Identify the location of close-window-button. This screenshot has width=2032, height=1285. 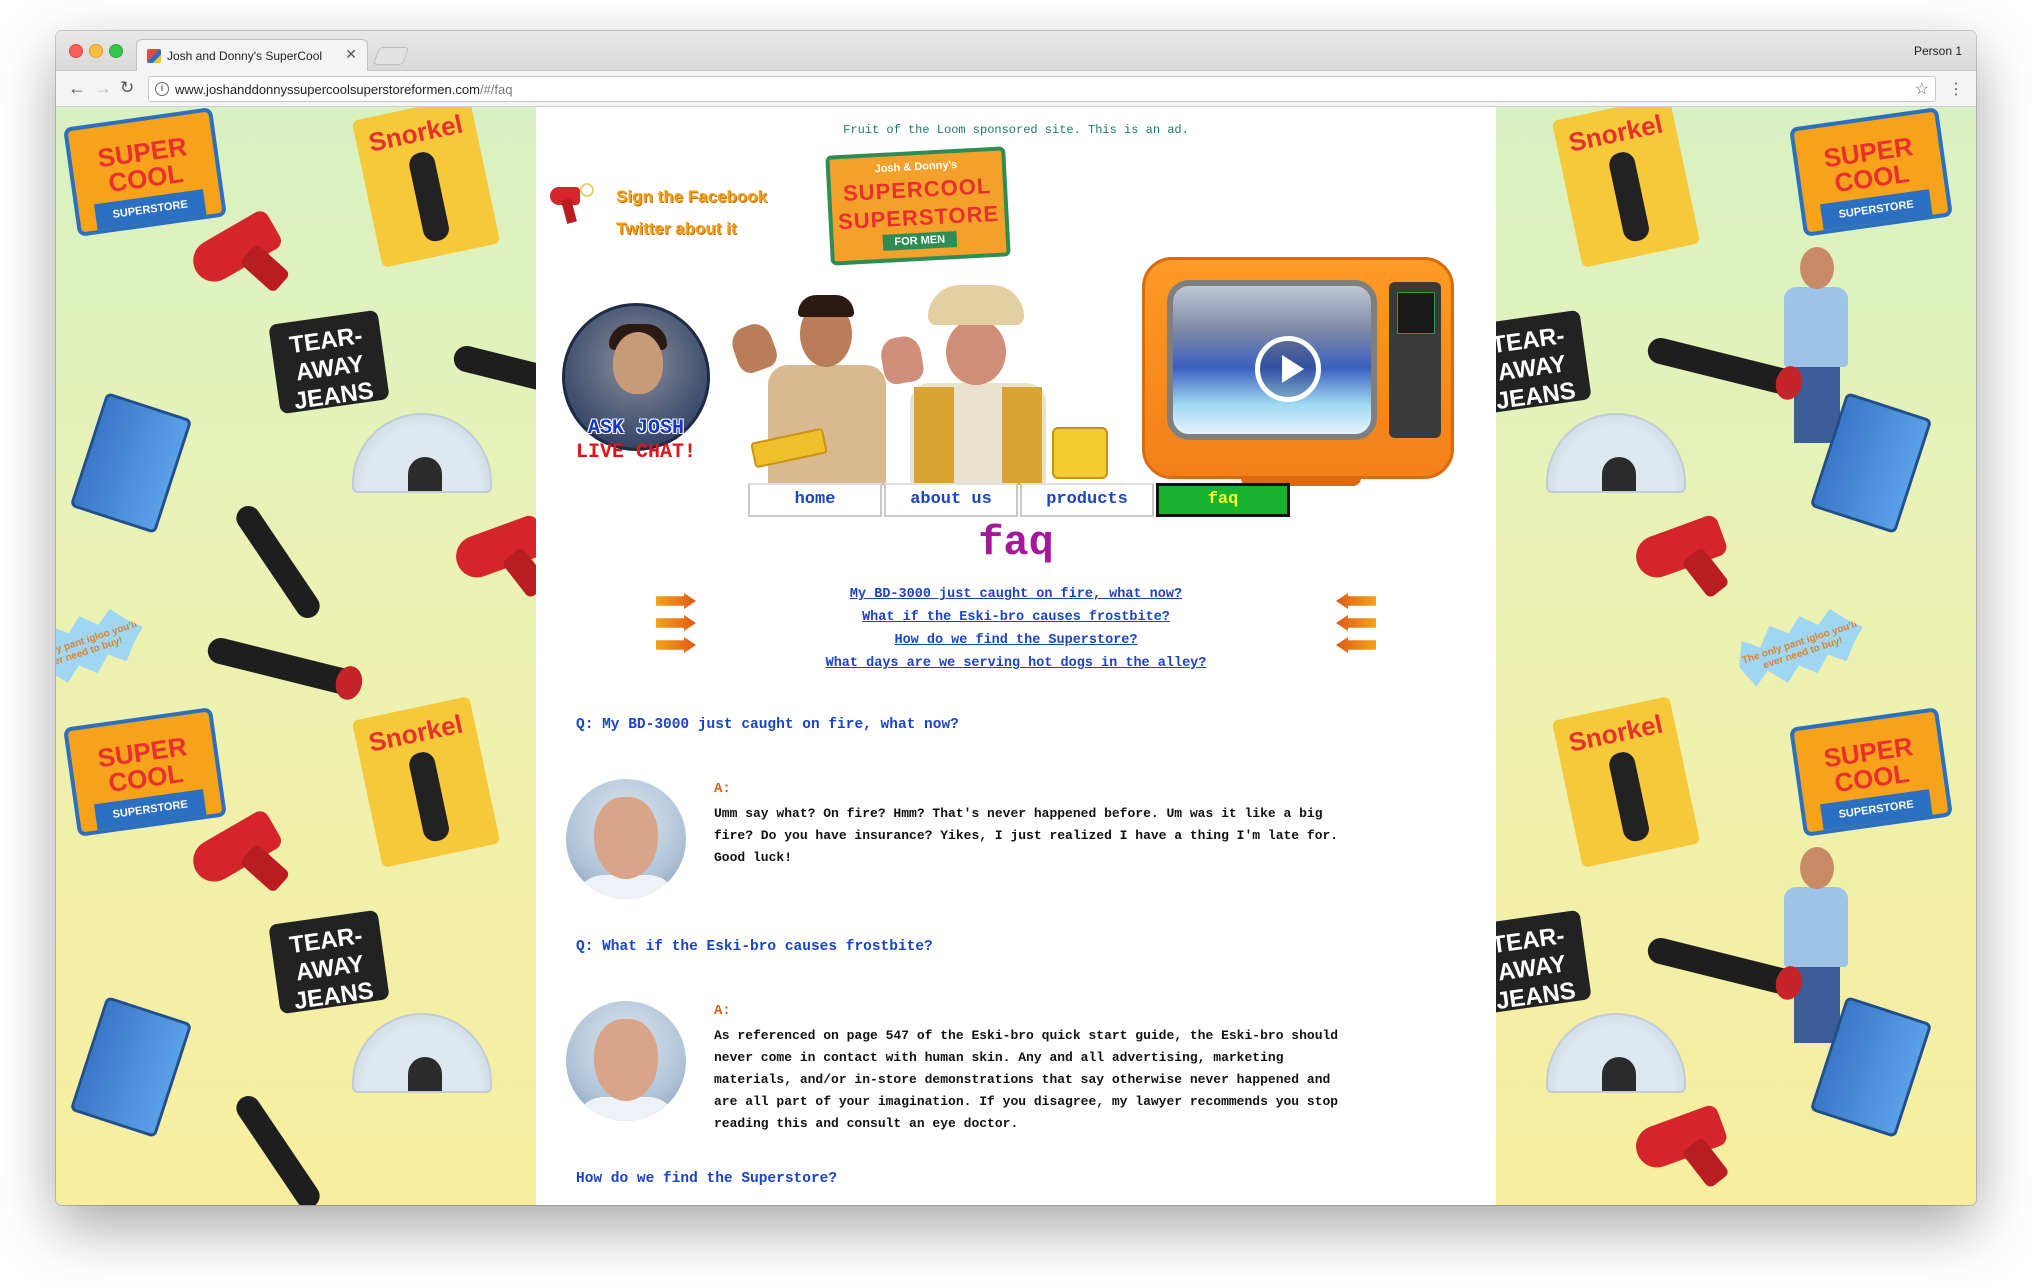
(76, 51).